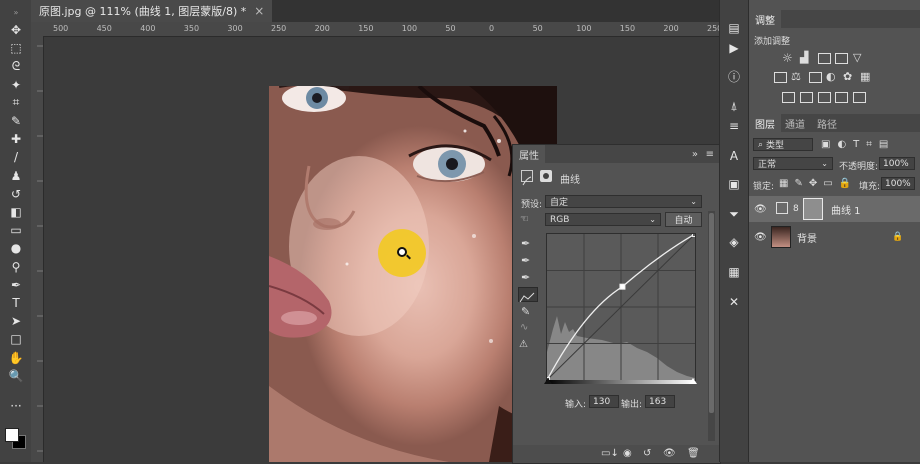 This screenshot has height=464, width=920. Describe the element at coordinates (16, 248) in the screenshot. I see `blur-tool: ●` at that location.